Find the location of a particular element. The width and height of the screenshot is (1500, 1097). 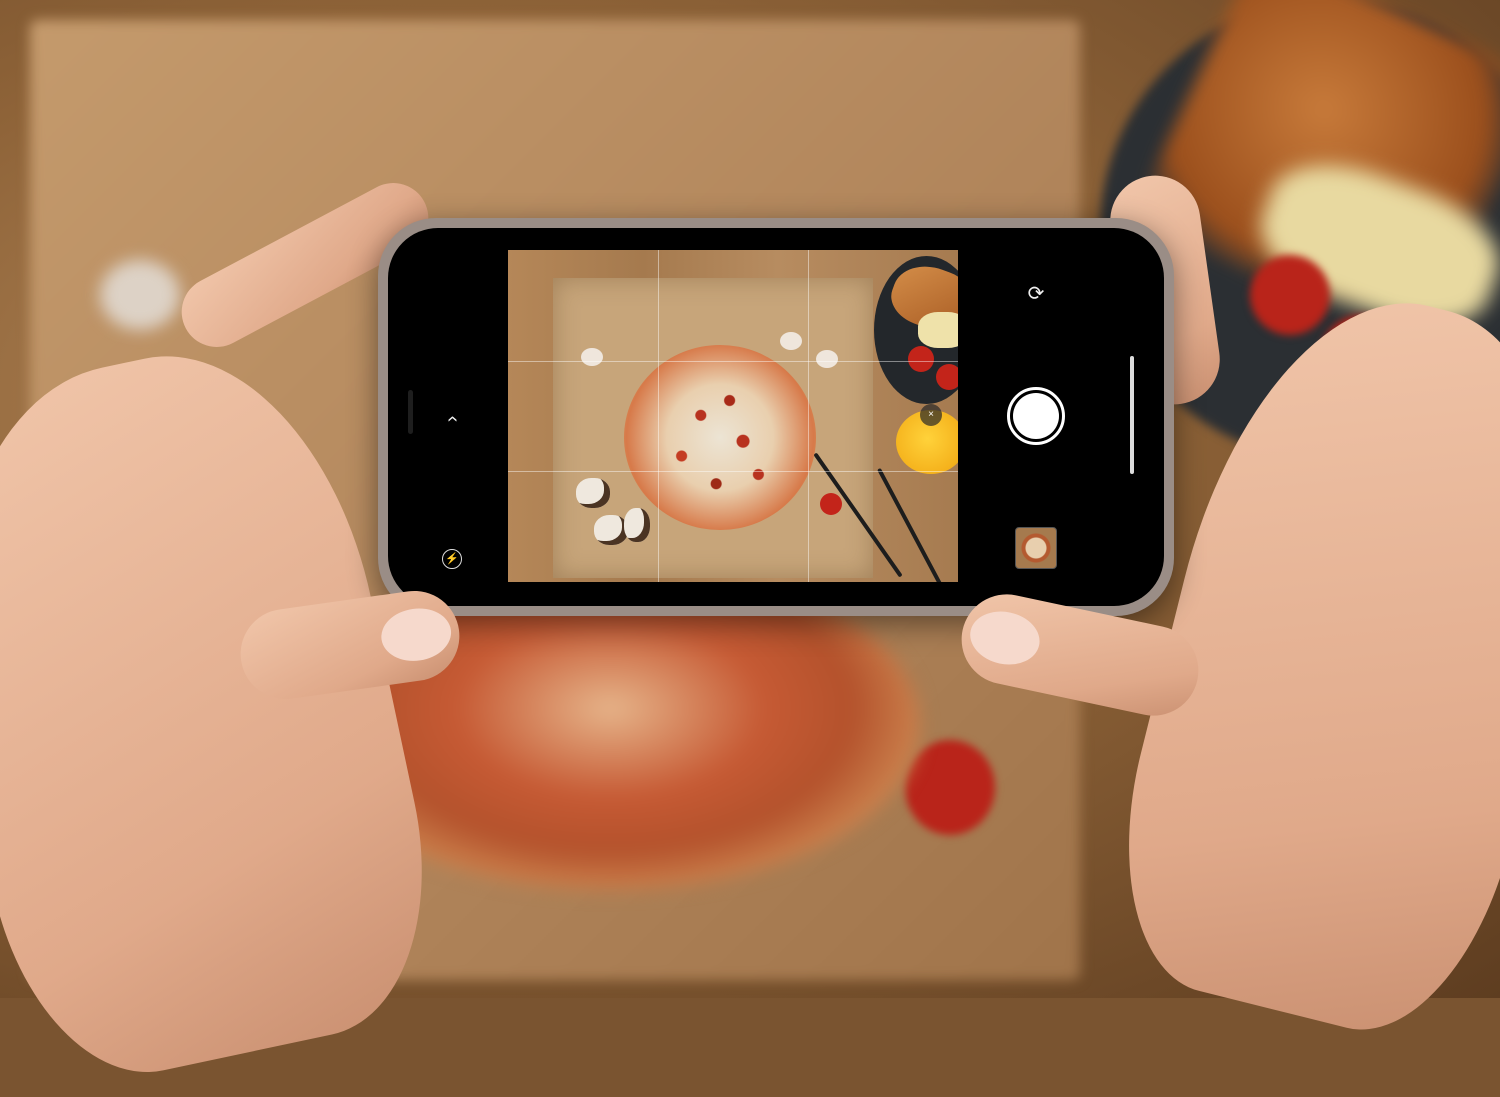

shutter-button is located at coordinates (1036, 416).